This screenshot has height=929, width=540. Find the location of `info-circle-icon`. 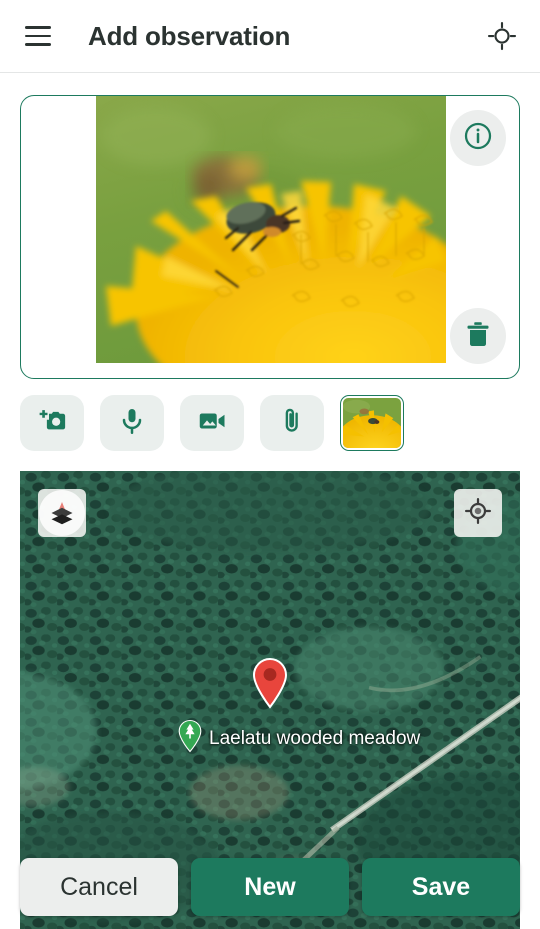

info-circle-icon is located at coordinates (478, 138).